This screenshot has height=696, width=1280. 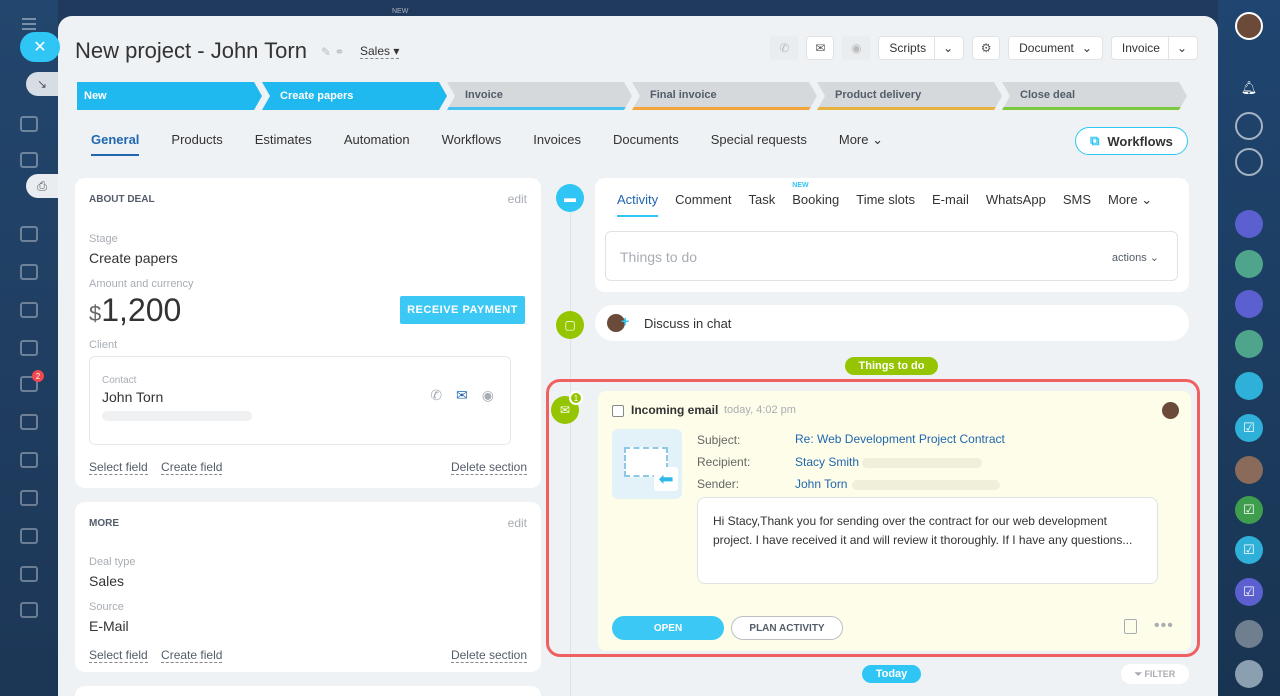 What do you see at coordinates (42, 186) in the screenshot?
I see `print-tab: ⎙` at bounding box center [42, 186].